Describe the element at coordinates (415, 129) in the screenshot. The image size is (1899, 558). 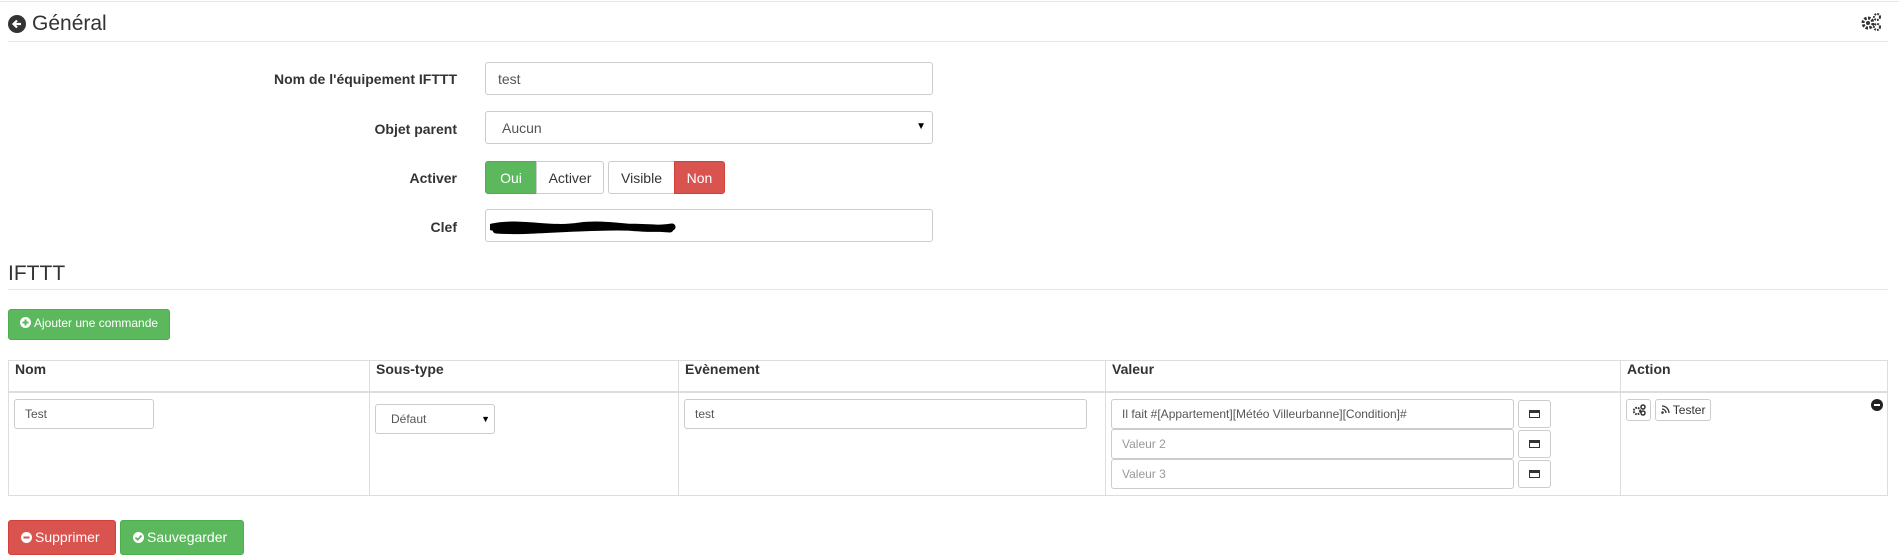
I see `parent-label: Objet parent` at that location.